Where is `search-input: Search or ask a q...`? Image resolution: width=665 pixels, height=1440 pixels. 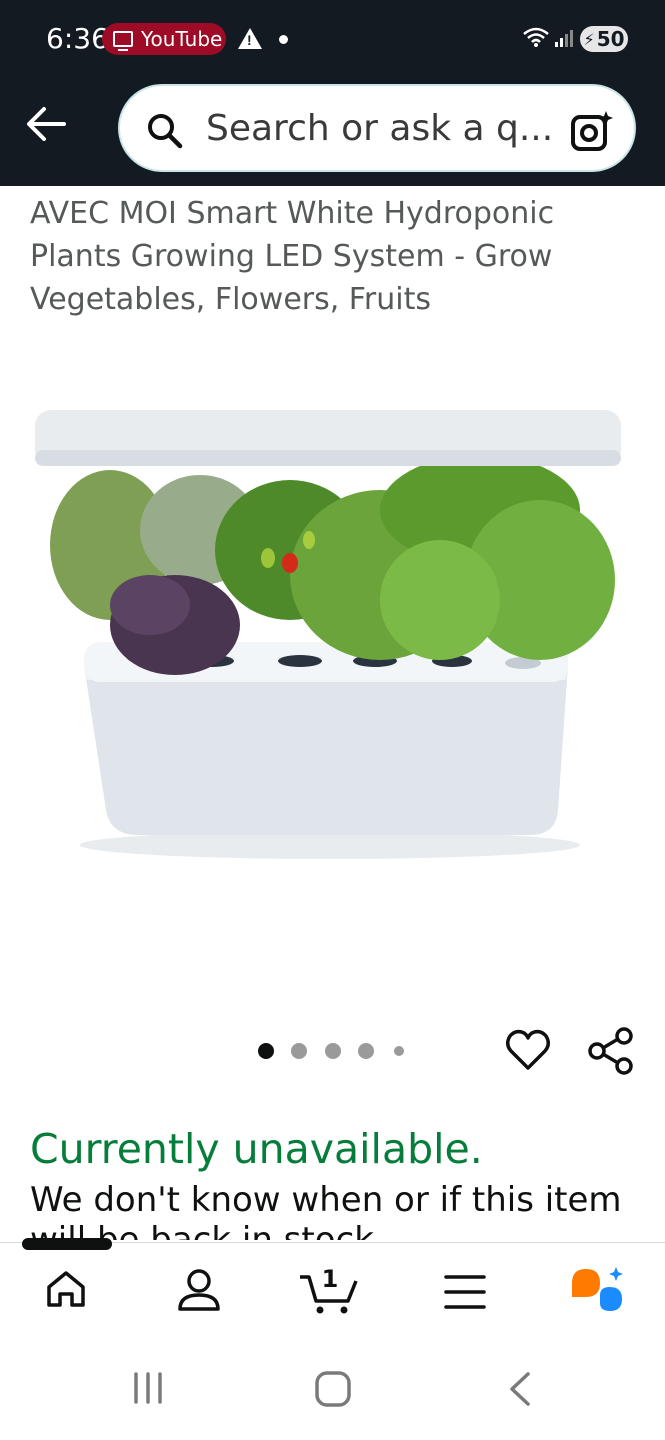
search-input: Search or ask a q... is located at coordinates (379, 128).